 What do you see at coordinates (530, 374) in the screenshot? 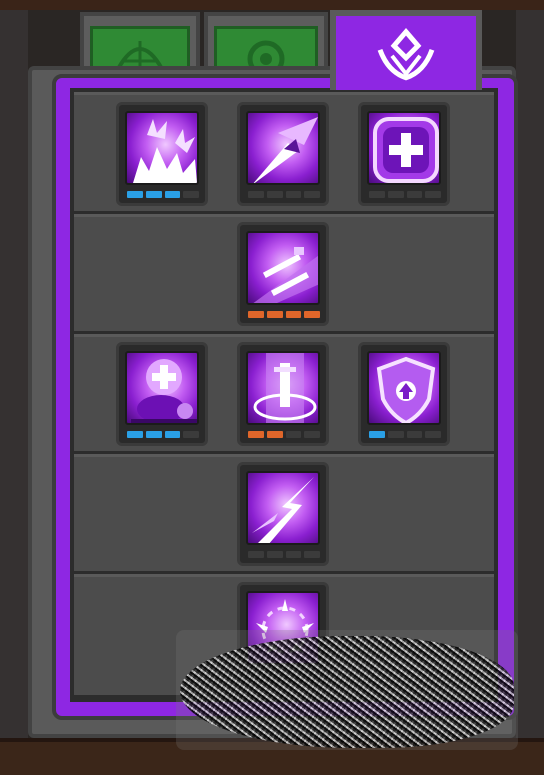
I see `side-wall-right` at bounding box center [530, 374].